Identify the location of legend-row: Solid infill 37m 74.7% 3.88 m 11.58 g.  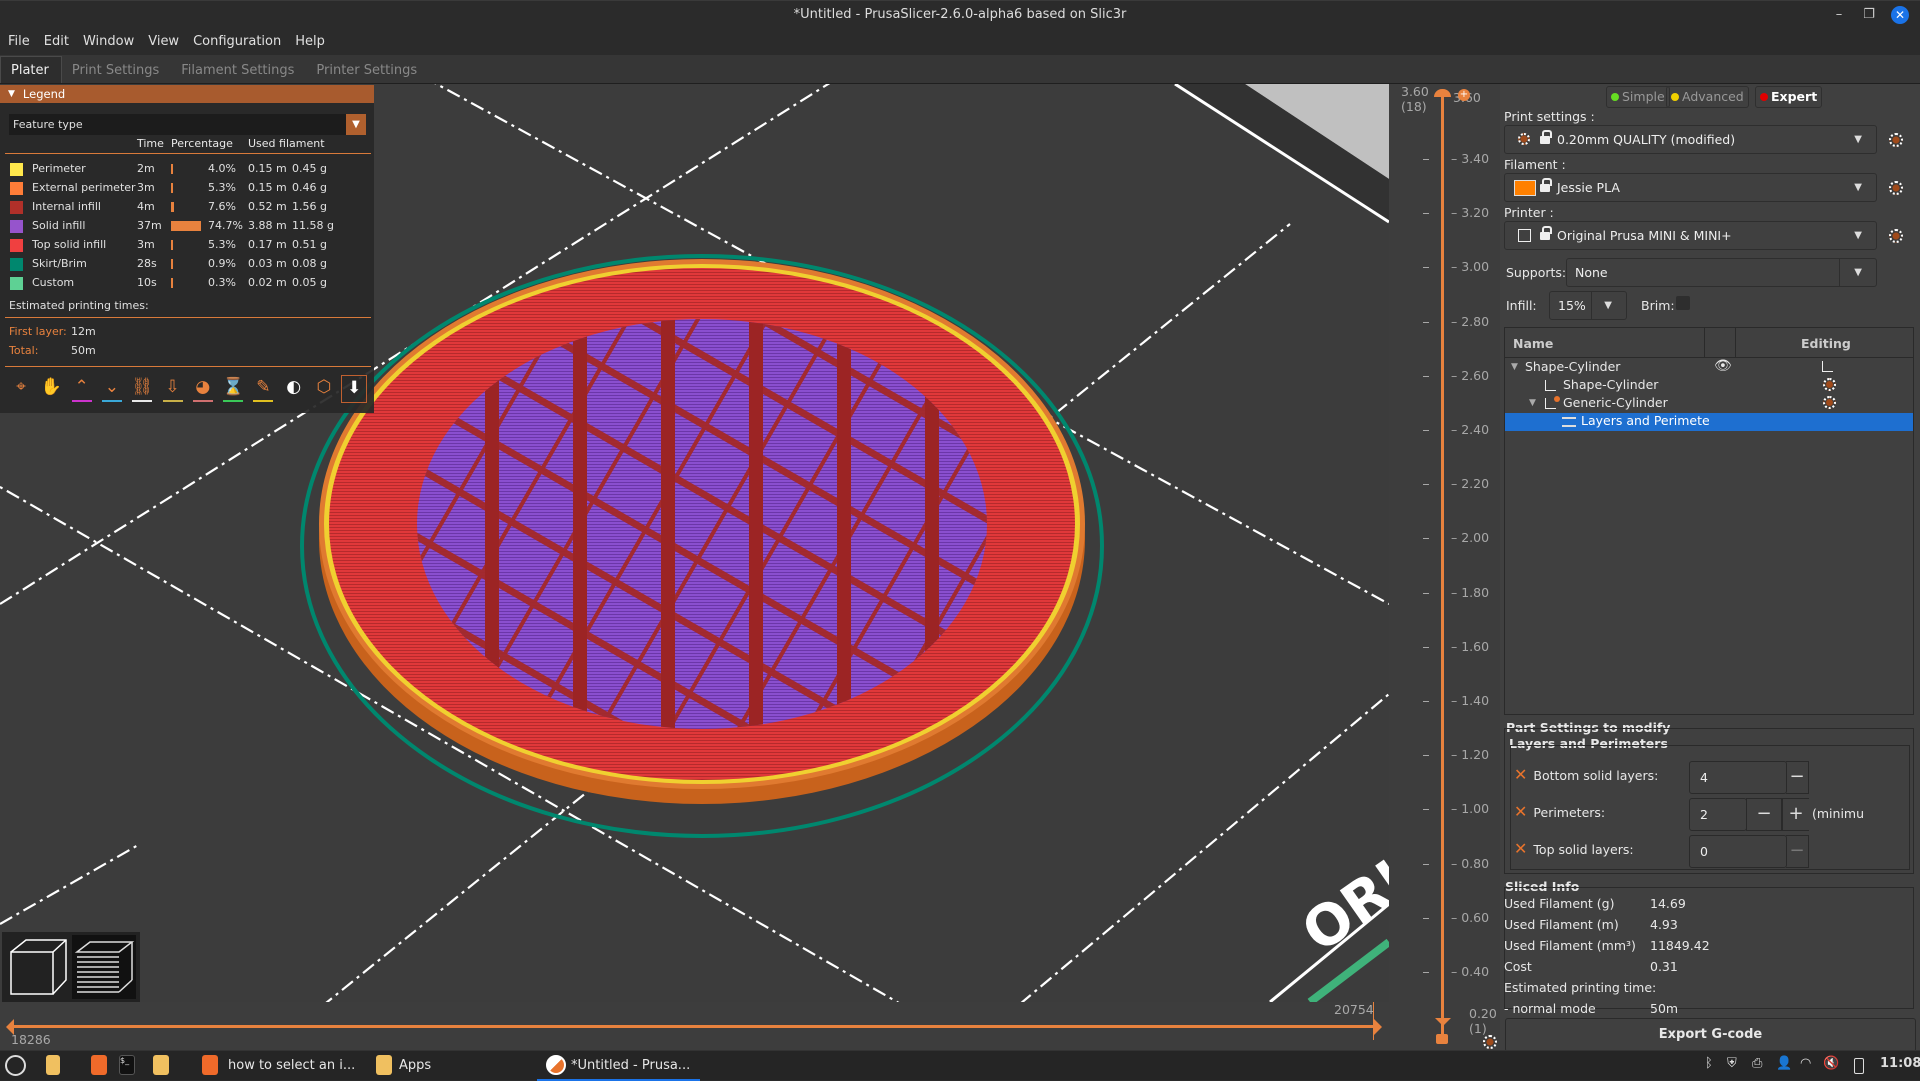
(185, 226).